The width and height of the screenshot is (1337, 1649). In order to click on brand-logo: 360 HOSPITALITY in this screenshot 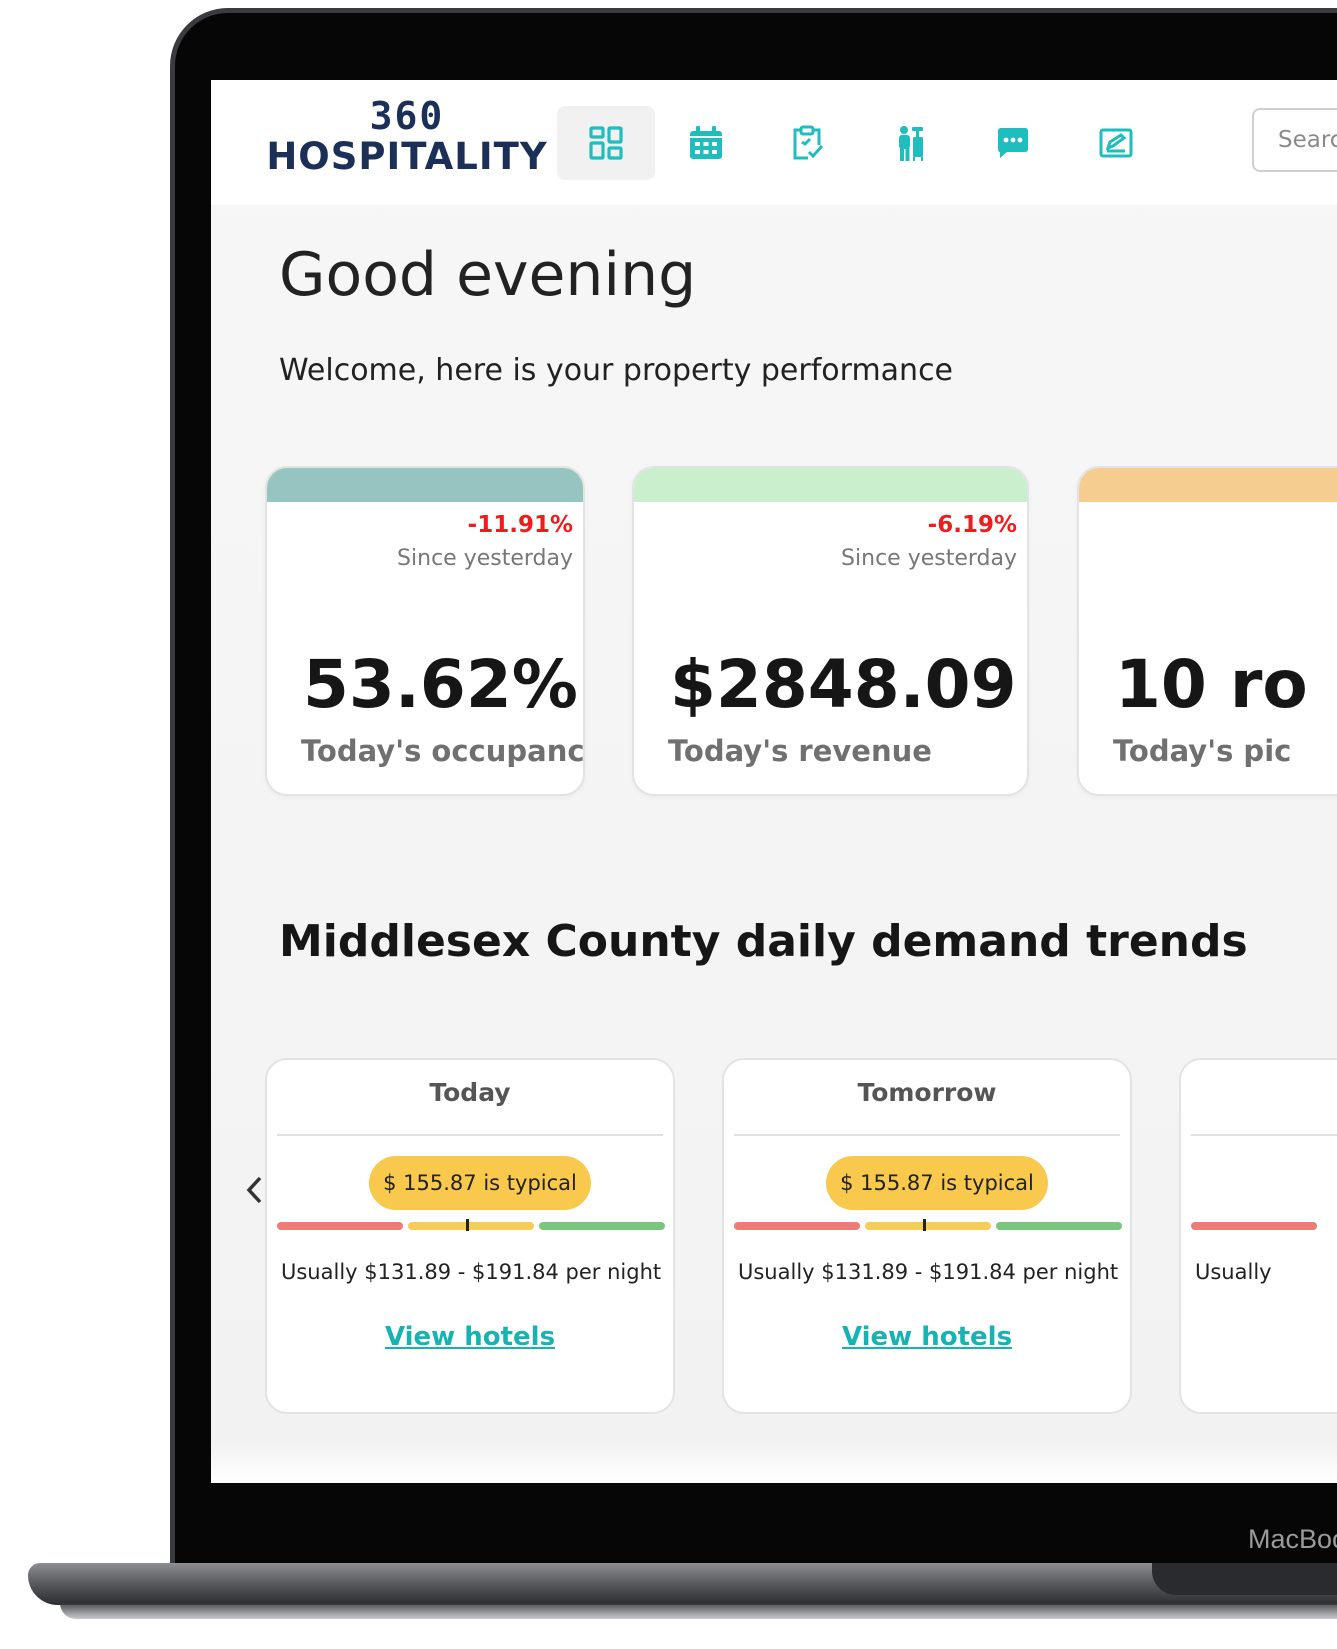, I will do `click(407, 137)`.